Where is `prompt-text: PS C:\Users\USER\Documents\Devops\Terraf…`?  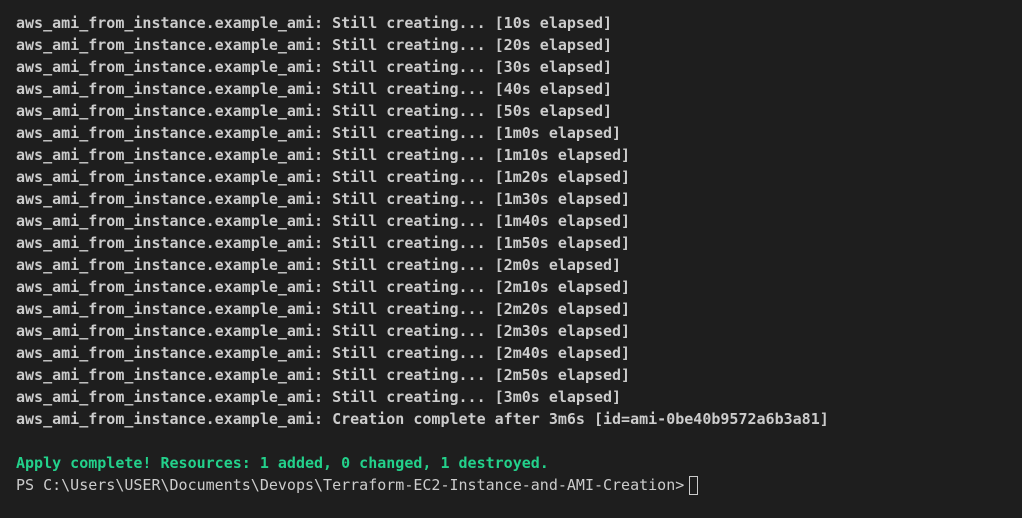
prompt-text: PS C:\Users\USER\Documents\Devops\Terraf… is located at coordinates (350, 485).